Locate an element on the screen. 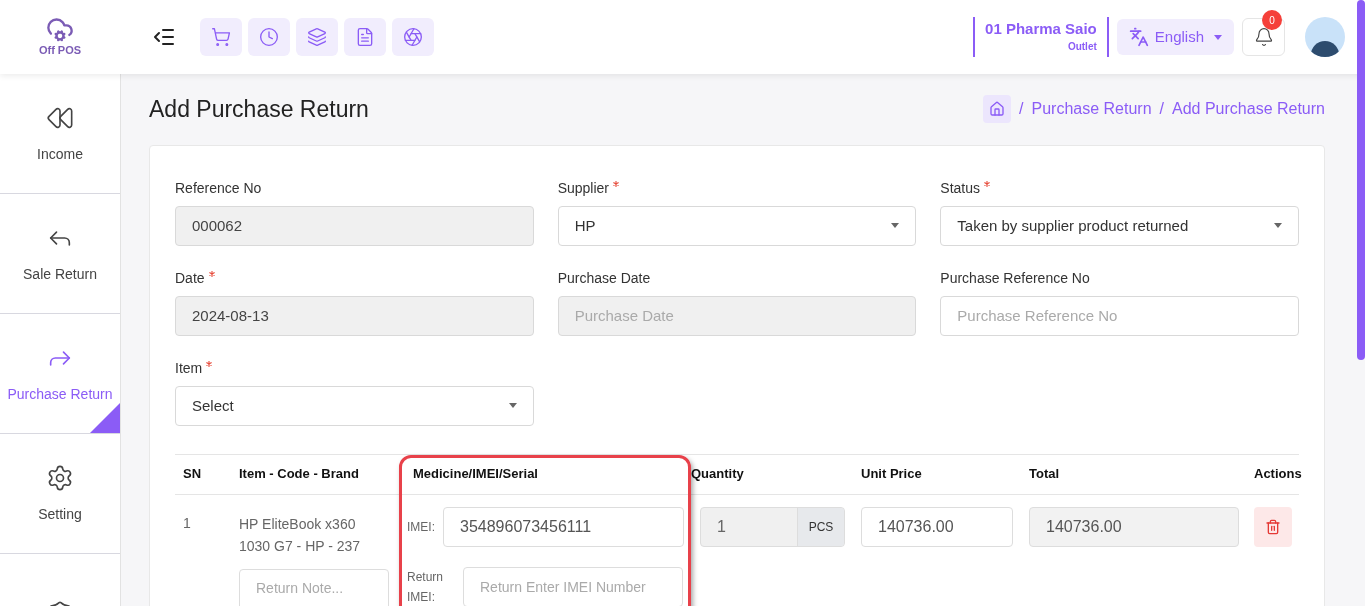  home-icon is located at coordinates (997, 109).